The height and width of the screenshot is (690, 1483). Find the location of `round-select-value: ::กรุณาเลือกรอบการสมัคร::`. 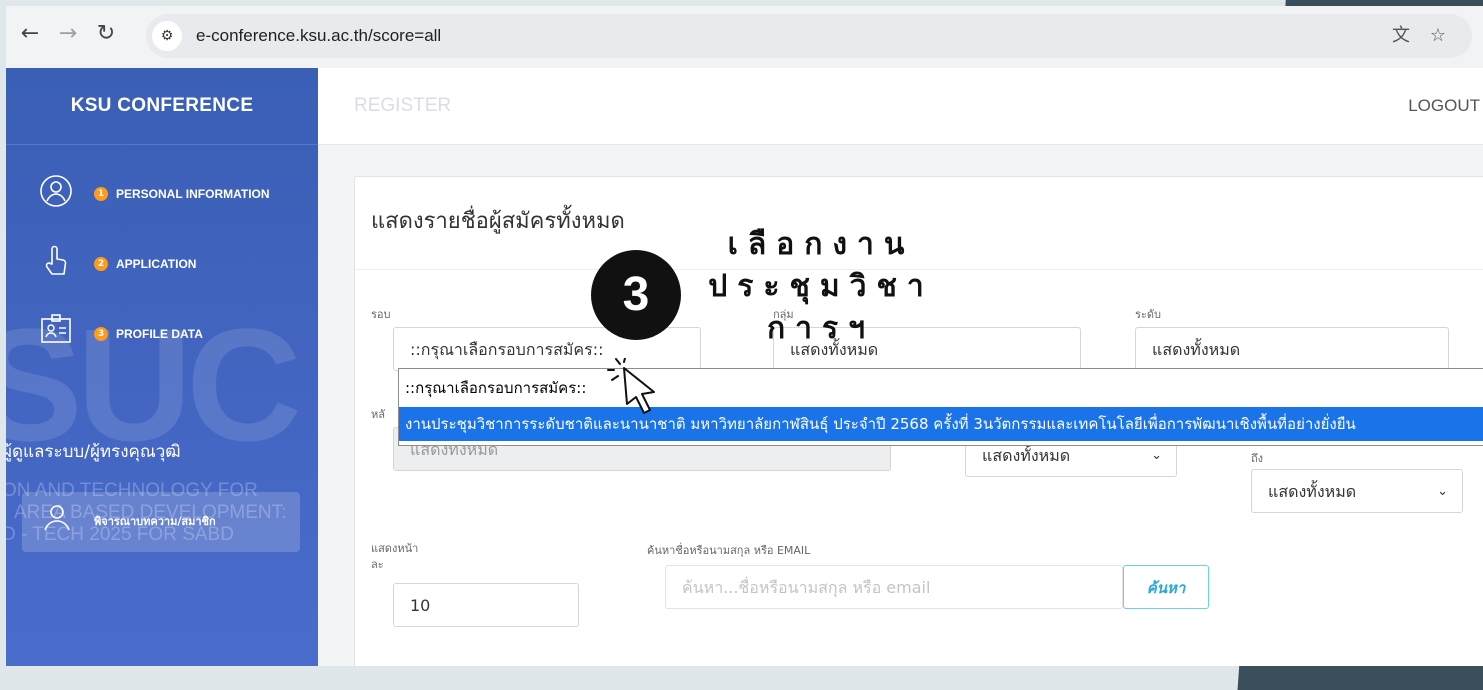

round-select-value: ::กรุณาเลือกรอบการสมัคร:: is located at coordinates (507, 349).